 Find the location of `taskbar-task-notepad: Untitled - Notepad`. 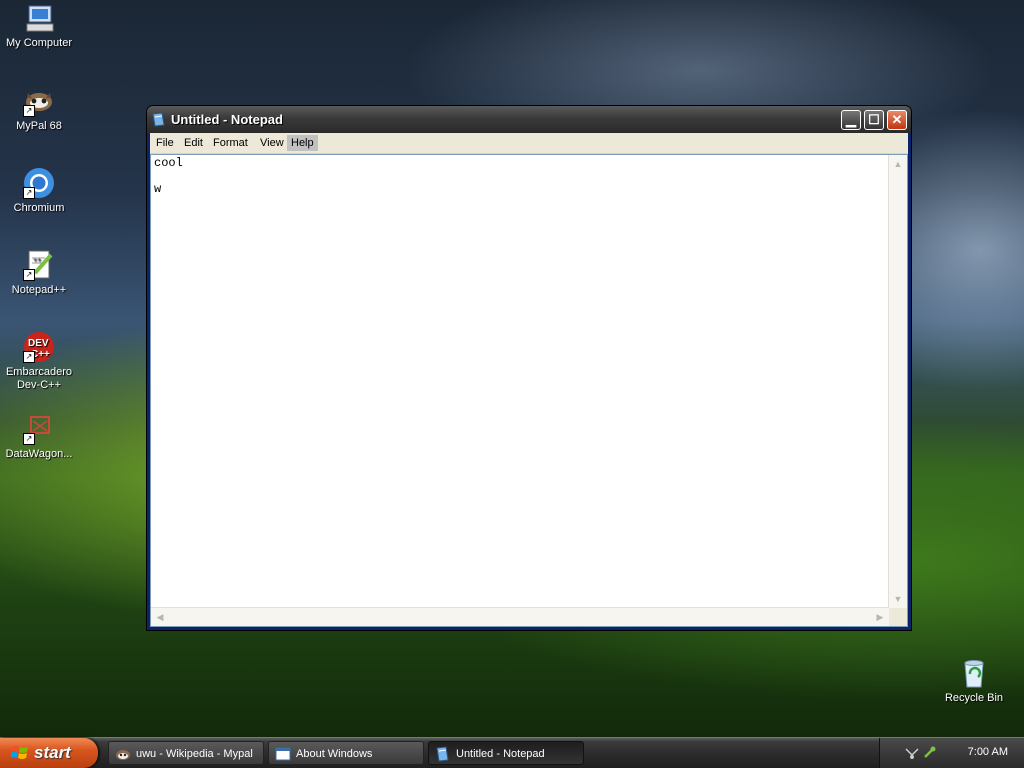

taskbar-task-notepad: Untitled - Notepad is located at coordinates (506, 753).